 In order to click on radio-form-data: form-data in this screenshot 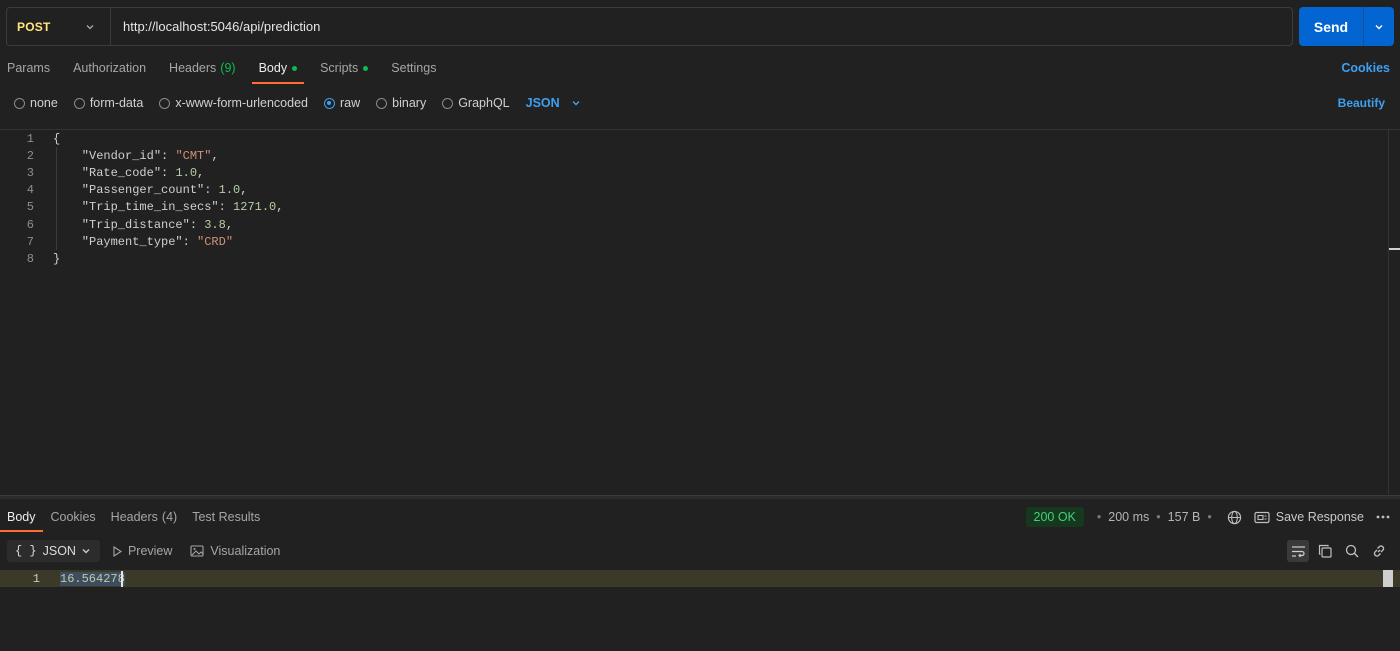, I will do `click(108, 103)`.